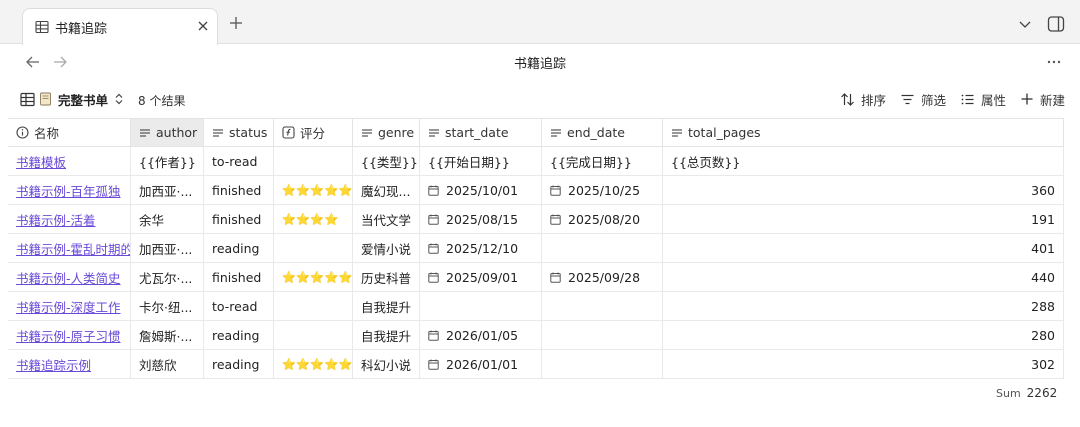 This screenshot has width=1080, height=427. What do you see at coordinates (481, 248) in the screenshot?
I see `cell-start-date: 2025/12/10` at bounding box center [481, 248].